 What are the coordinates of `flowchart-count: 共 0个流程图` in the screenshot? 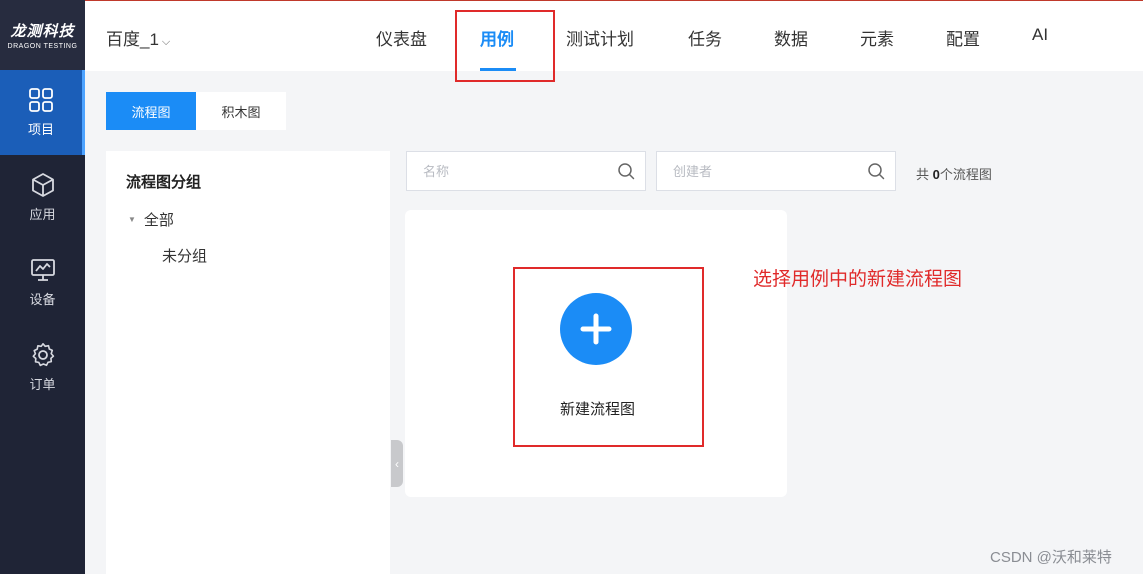 It's located at (954, 173).